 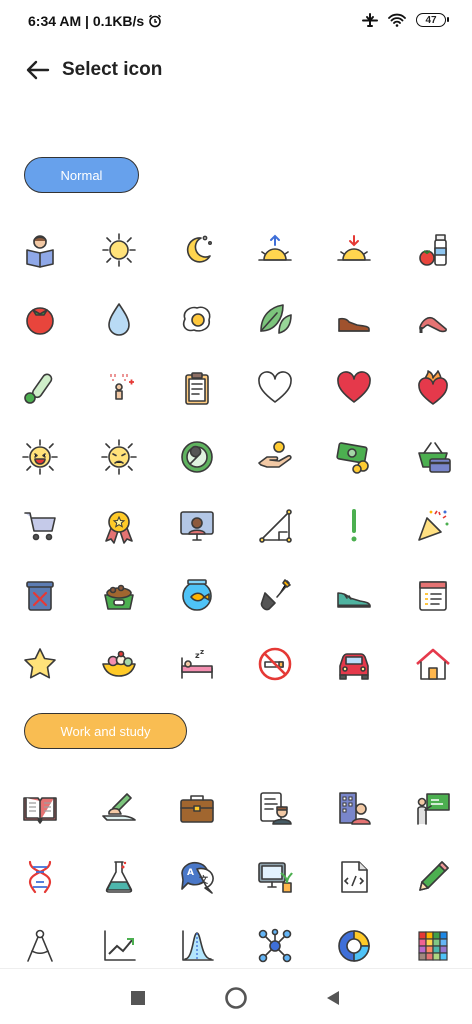 I want to click on icon-option-computer-plant, so click(x=275, y=877).